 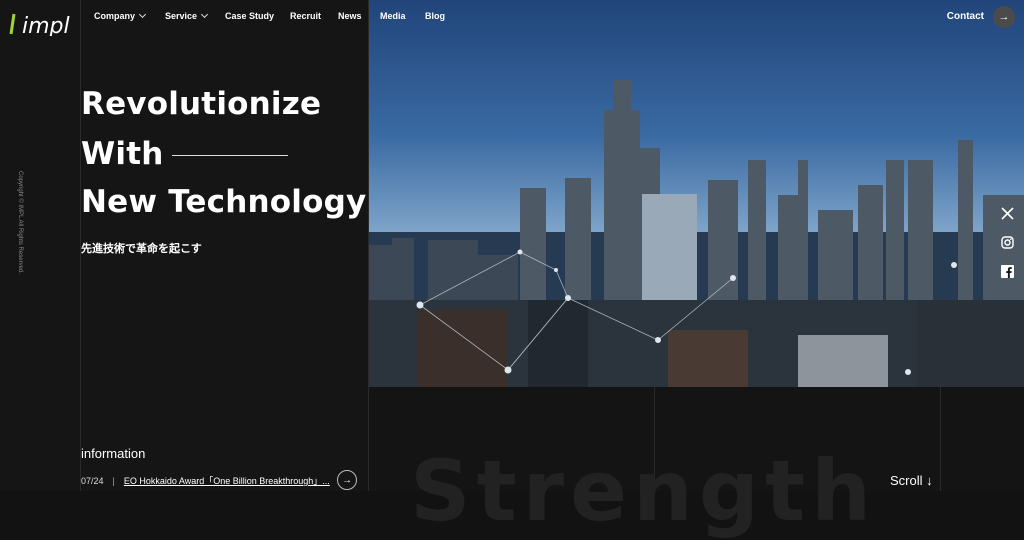 What do you see at coordinates (20, 222) in the screenshot?
I see `copyright-text: Copyright © IMPL All Rights Reserved.` at bounding box center [20, 222].